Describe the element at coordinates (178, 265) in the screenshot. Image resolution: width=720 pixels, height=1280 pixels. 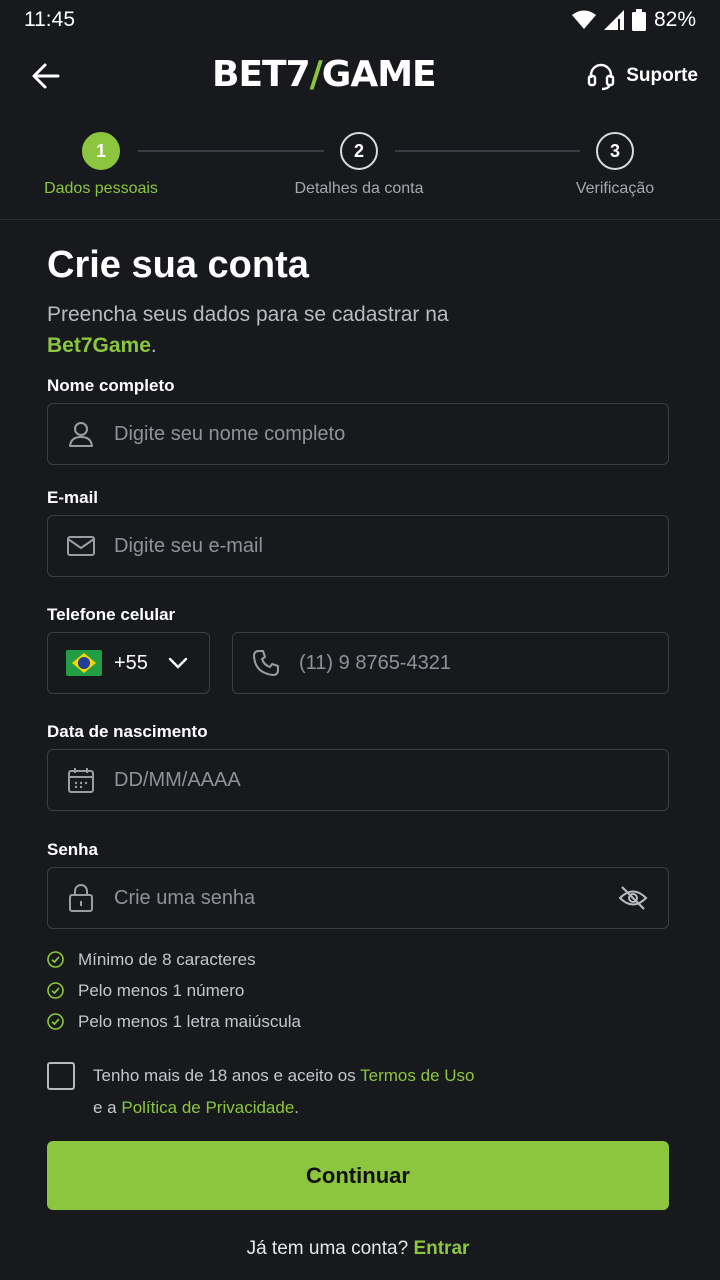
I see `page-title: Crie sua conta` at that location.